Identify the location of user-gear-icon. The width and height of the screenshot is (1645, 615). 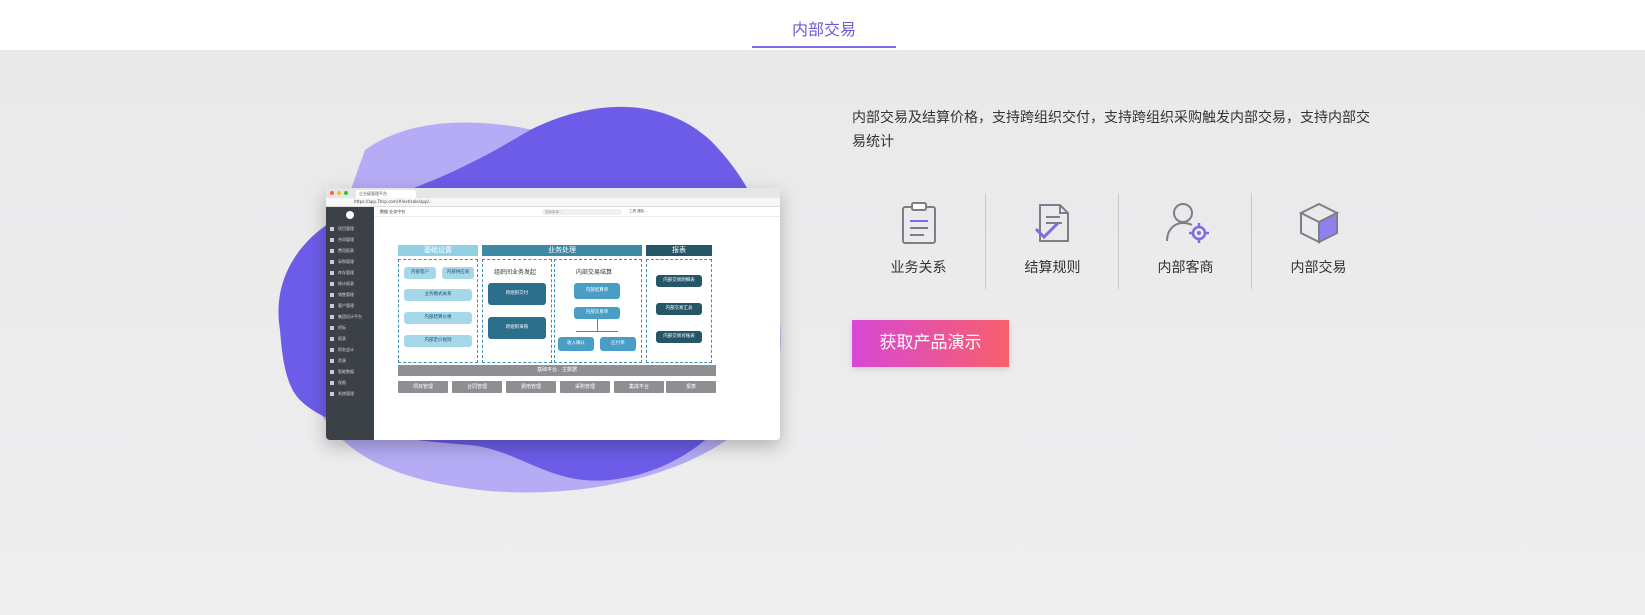
(1187, 223).